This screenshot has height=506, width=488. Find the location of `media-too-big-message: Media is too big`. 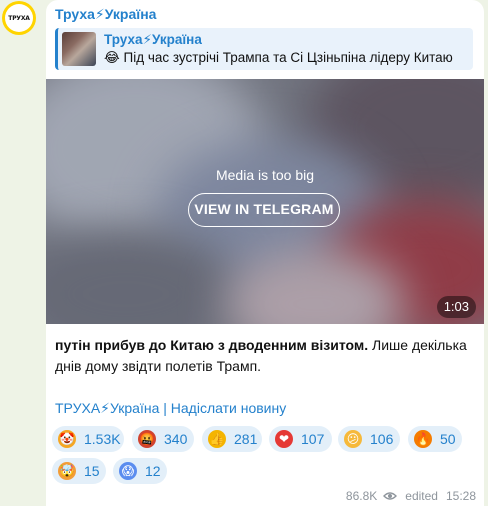

media-too-big-message: Media is too big is located at coordinates (265, 175).